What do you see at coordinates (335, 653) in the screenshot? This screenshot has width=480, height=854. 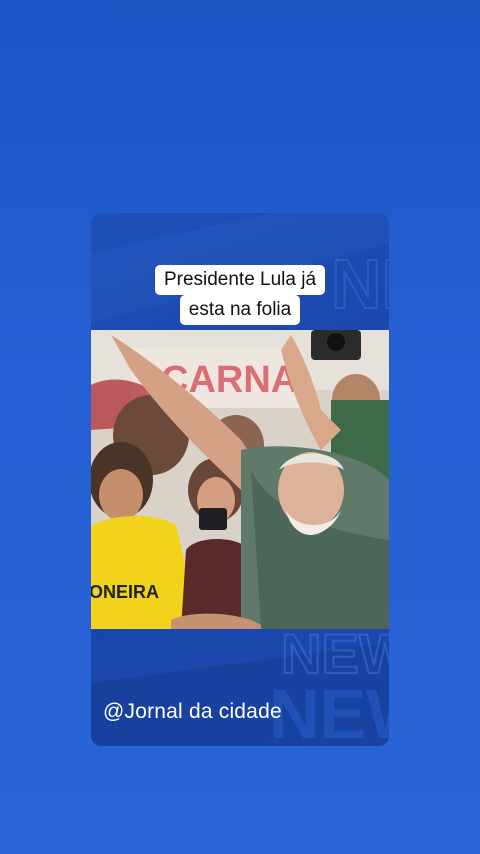 I see `news-text-bottom-1: NEWS` at bounding box center [335, 653].